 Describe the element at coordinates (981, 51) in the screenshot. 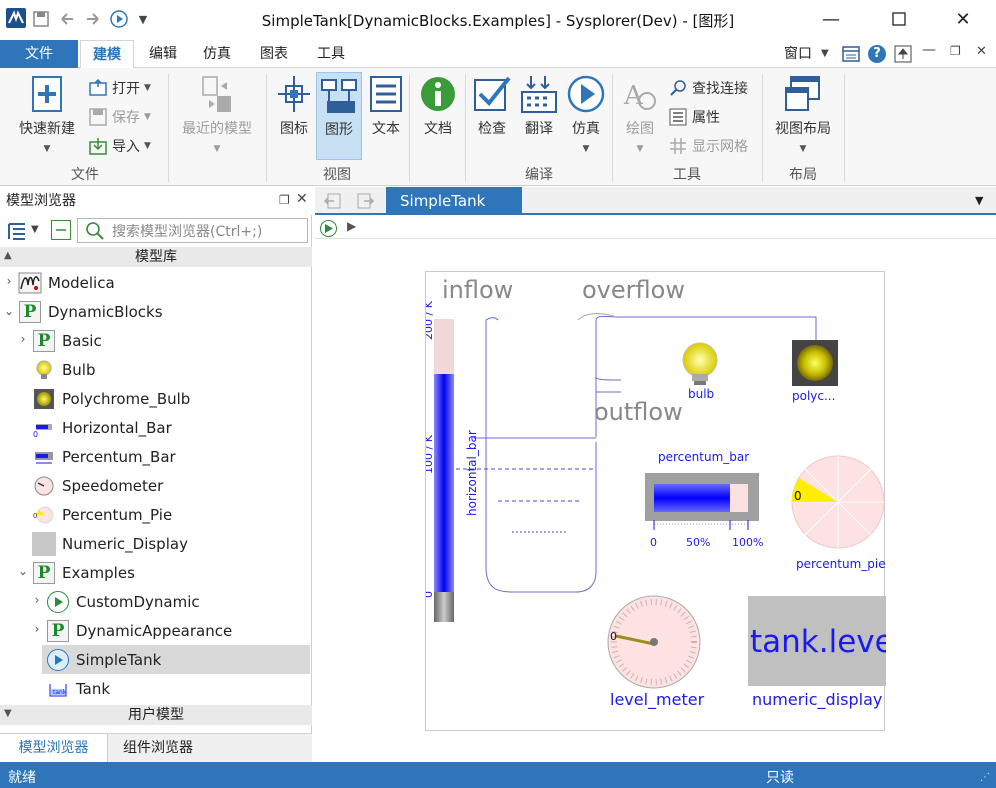

I see `ribbon-close-icon: ✕` at that location.